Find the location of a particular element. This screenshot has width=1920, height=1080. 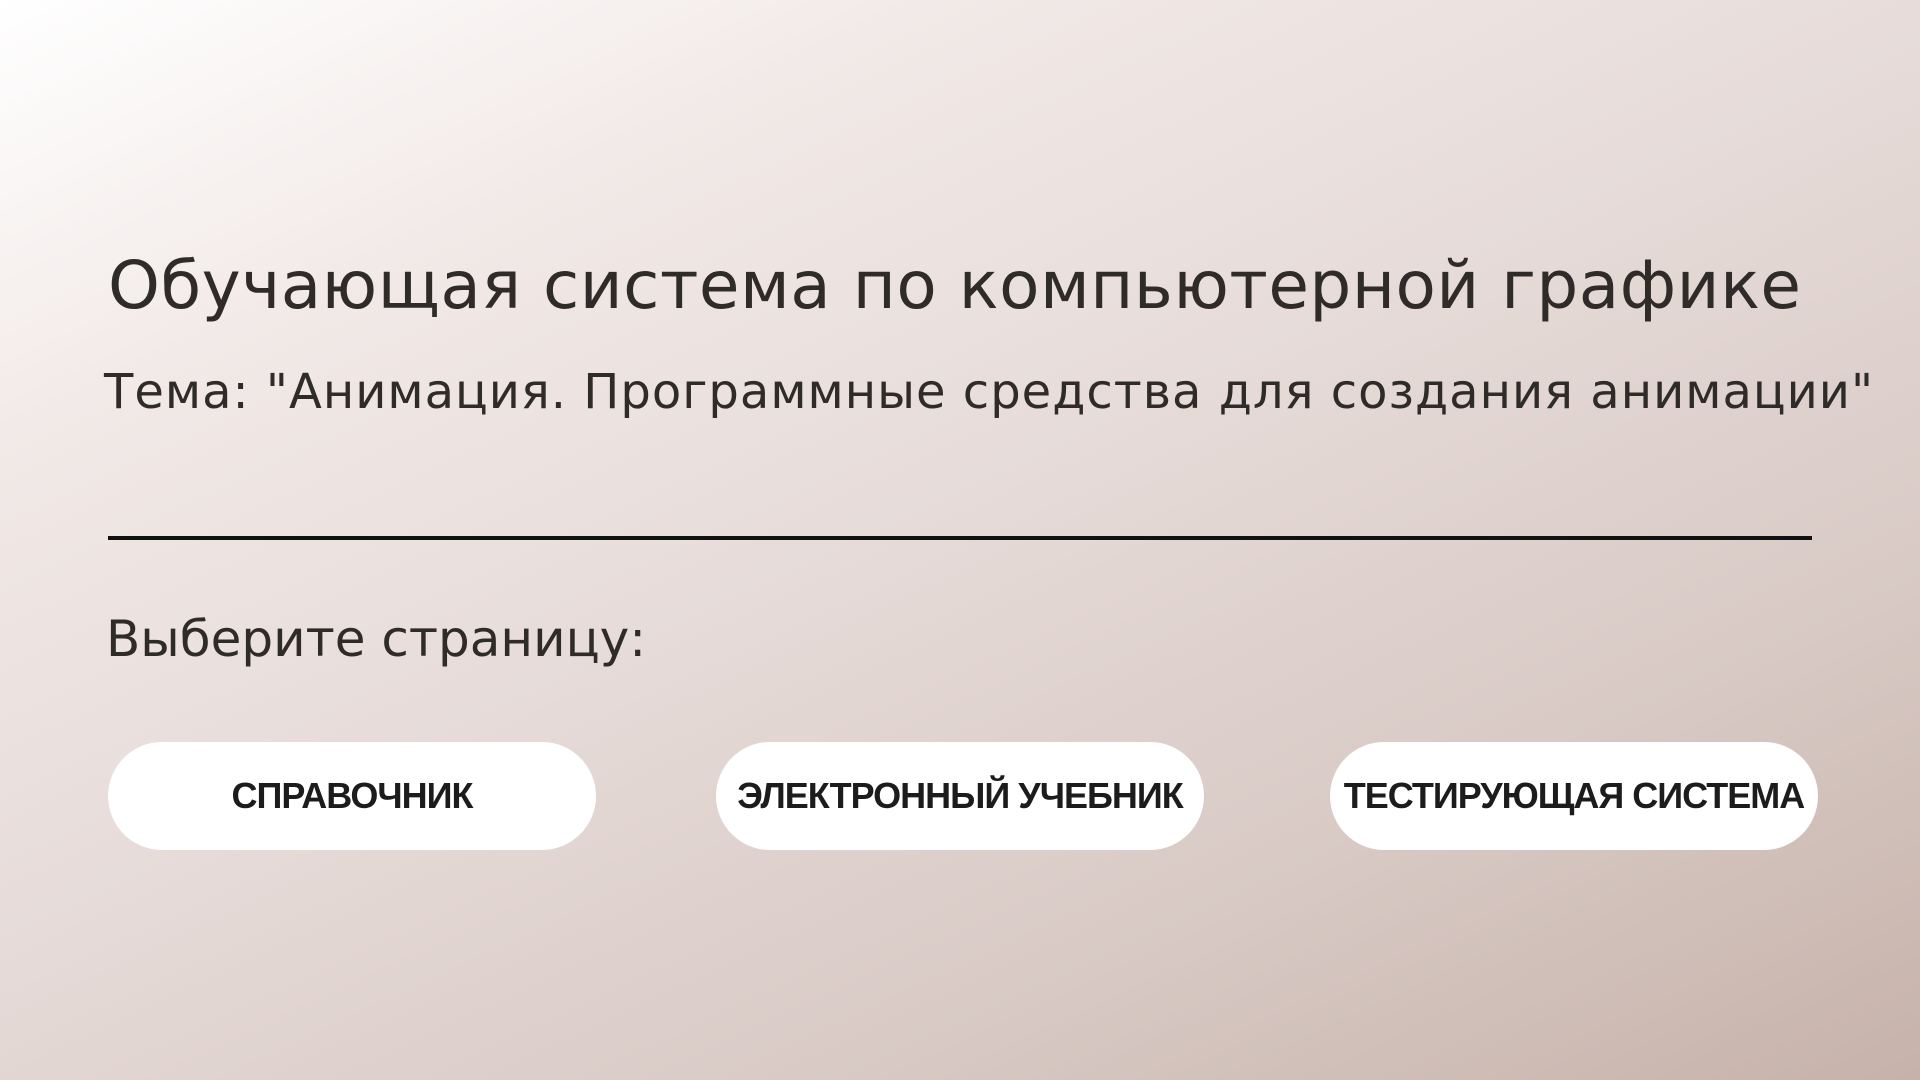

divider-line is located at coordinates (960, 538).